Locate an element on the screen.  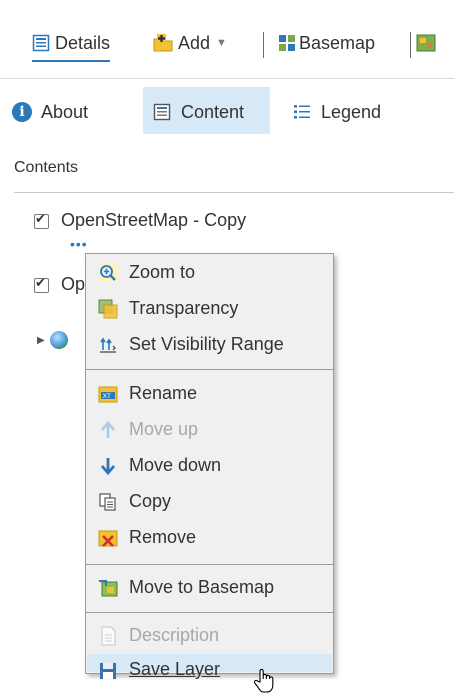
menu-item-set-visibility-range: Set Visibility Range is located at coordinates (209, 344).